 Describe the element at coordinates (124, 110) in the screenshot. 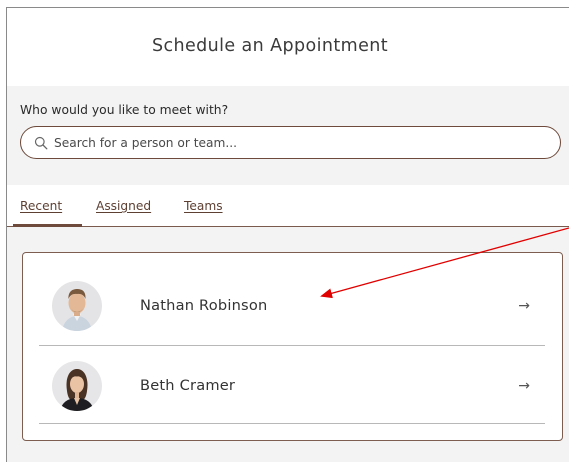

I see `search-question-label: Who would you like to meet with?` at that location.